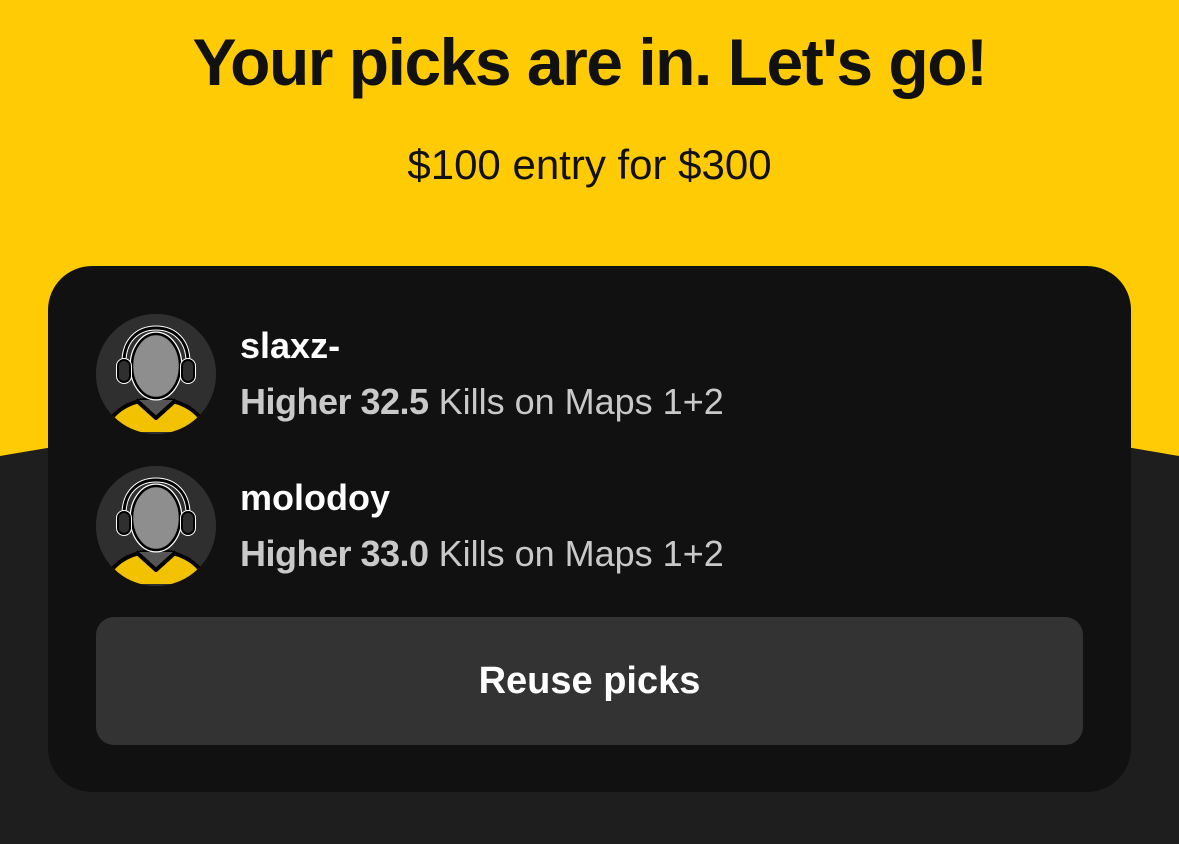  Describe the element at coordinates (596, 376) in the screenshot. I see `pick-row: slaxz- Higher 32.5 Kills on Maps 1+2` at that location.